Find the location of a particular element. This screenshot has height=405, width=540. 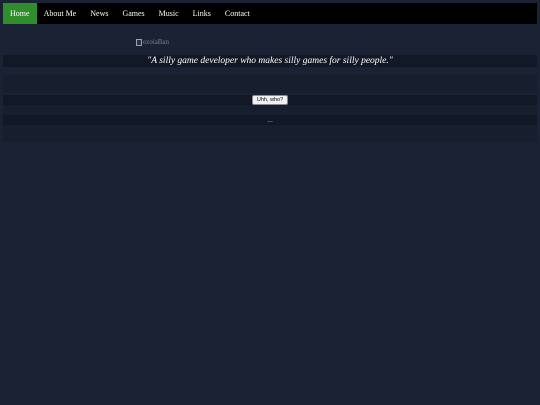

nav-music: Music is located at coordinates (169, 13).